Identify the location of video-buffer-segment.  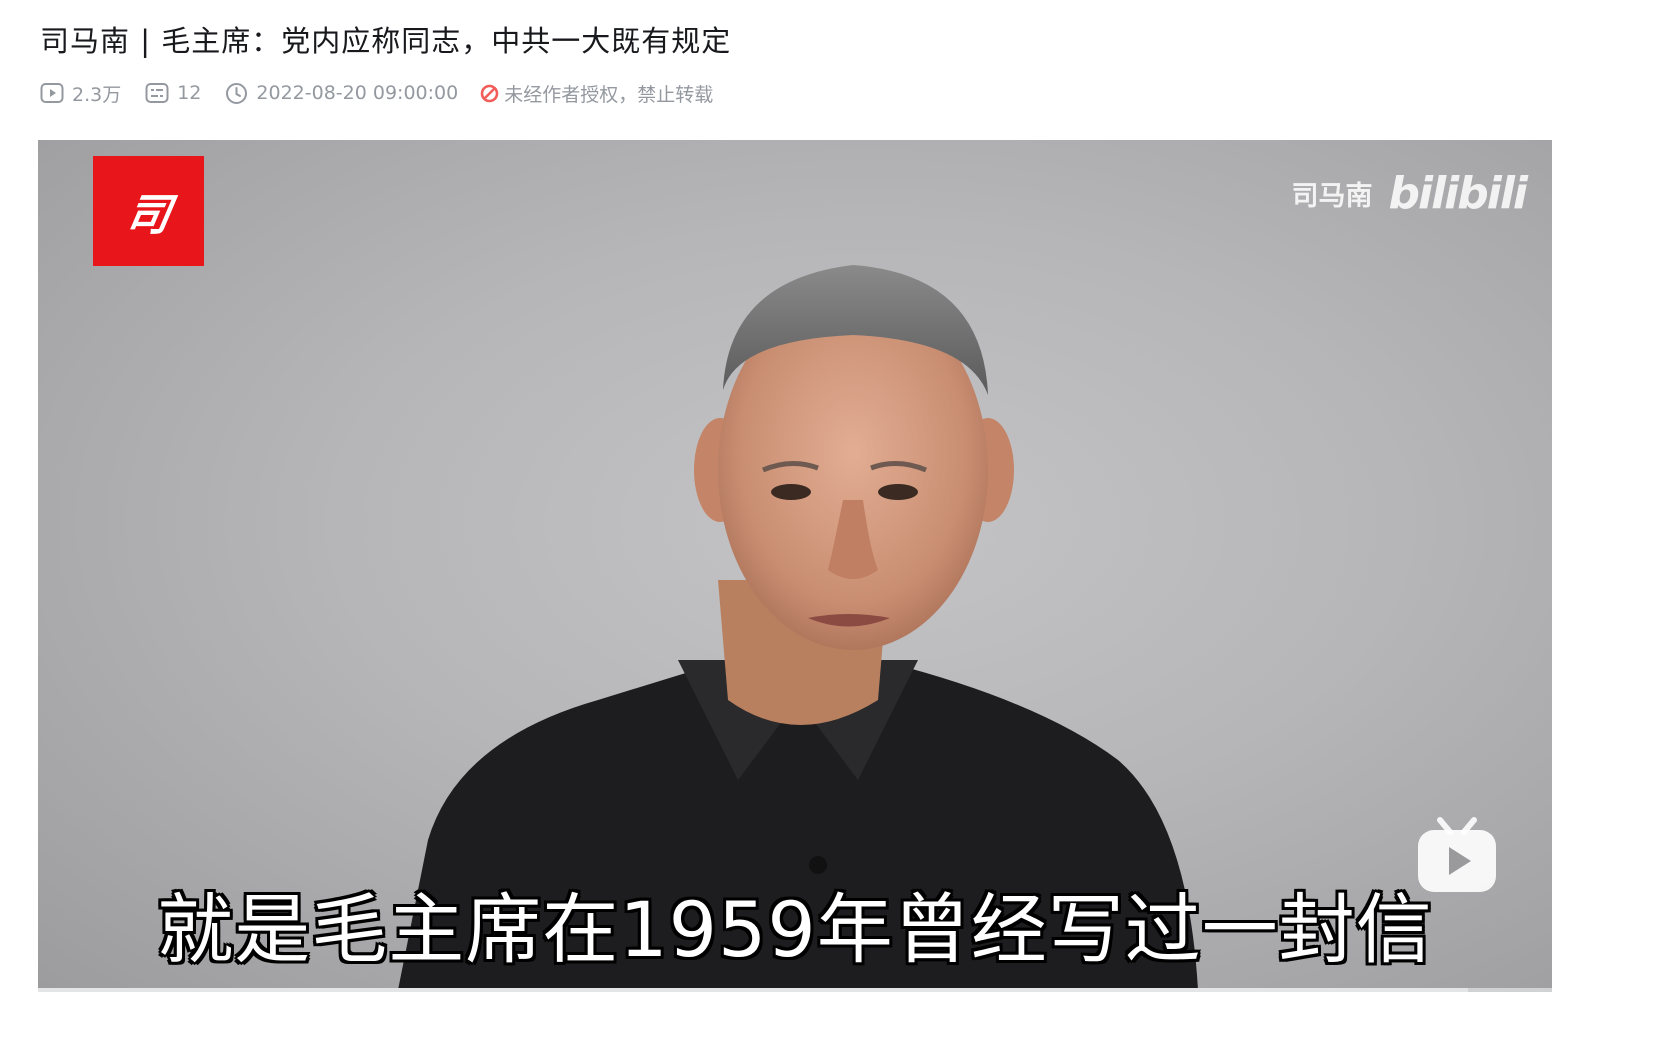
(1510, 990).